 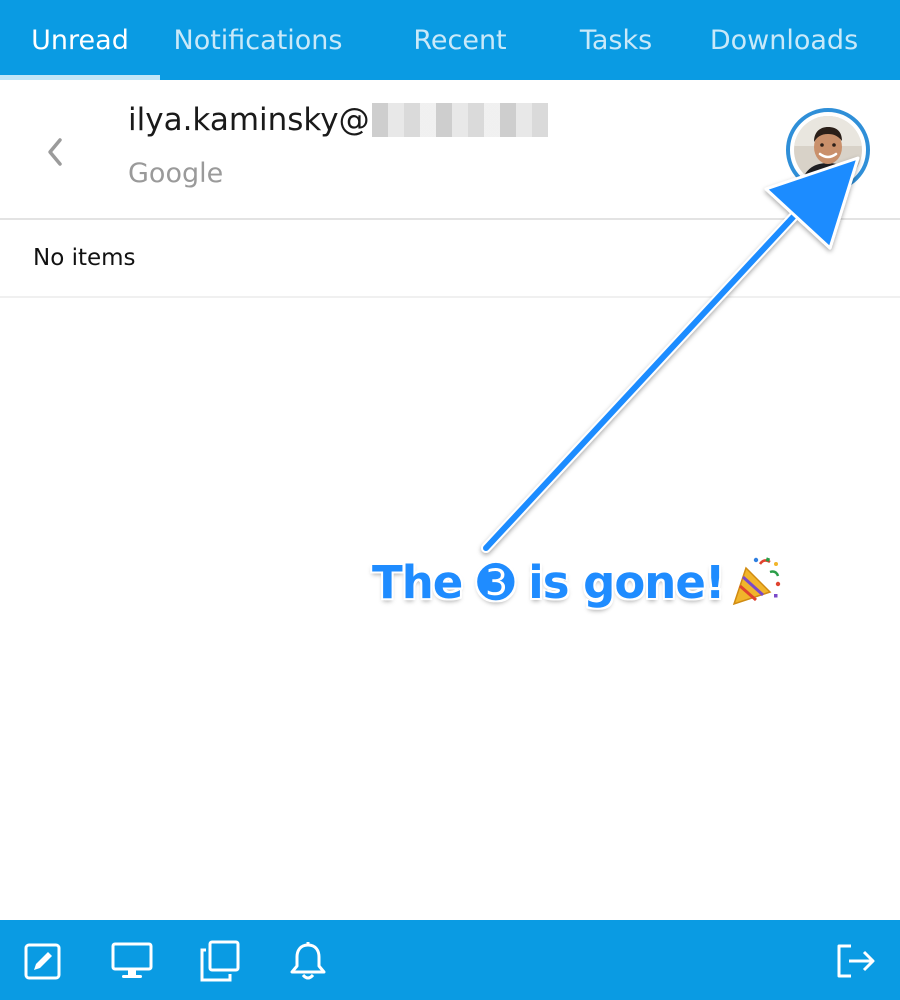 What do you see at coordinates (548, 582) in the screenshot?
I see `annotation-text: The ➌ is gone!` at bounding box center [548, 582].